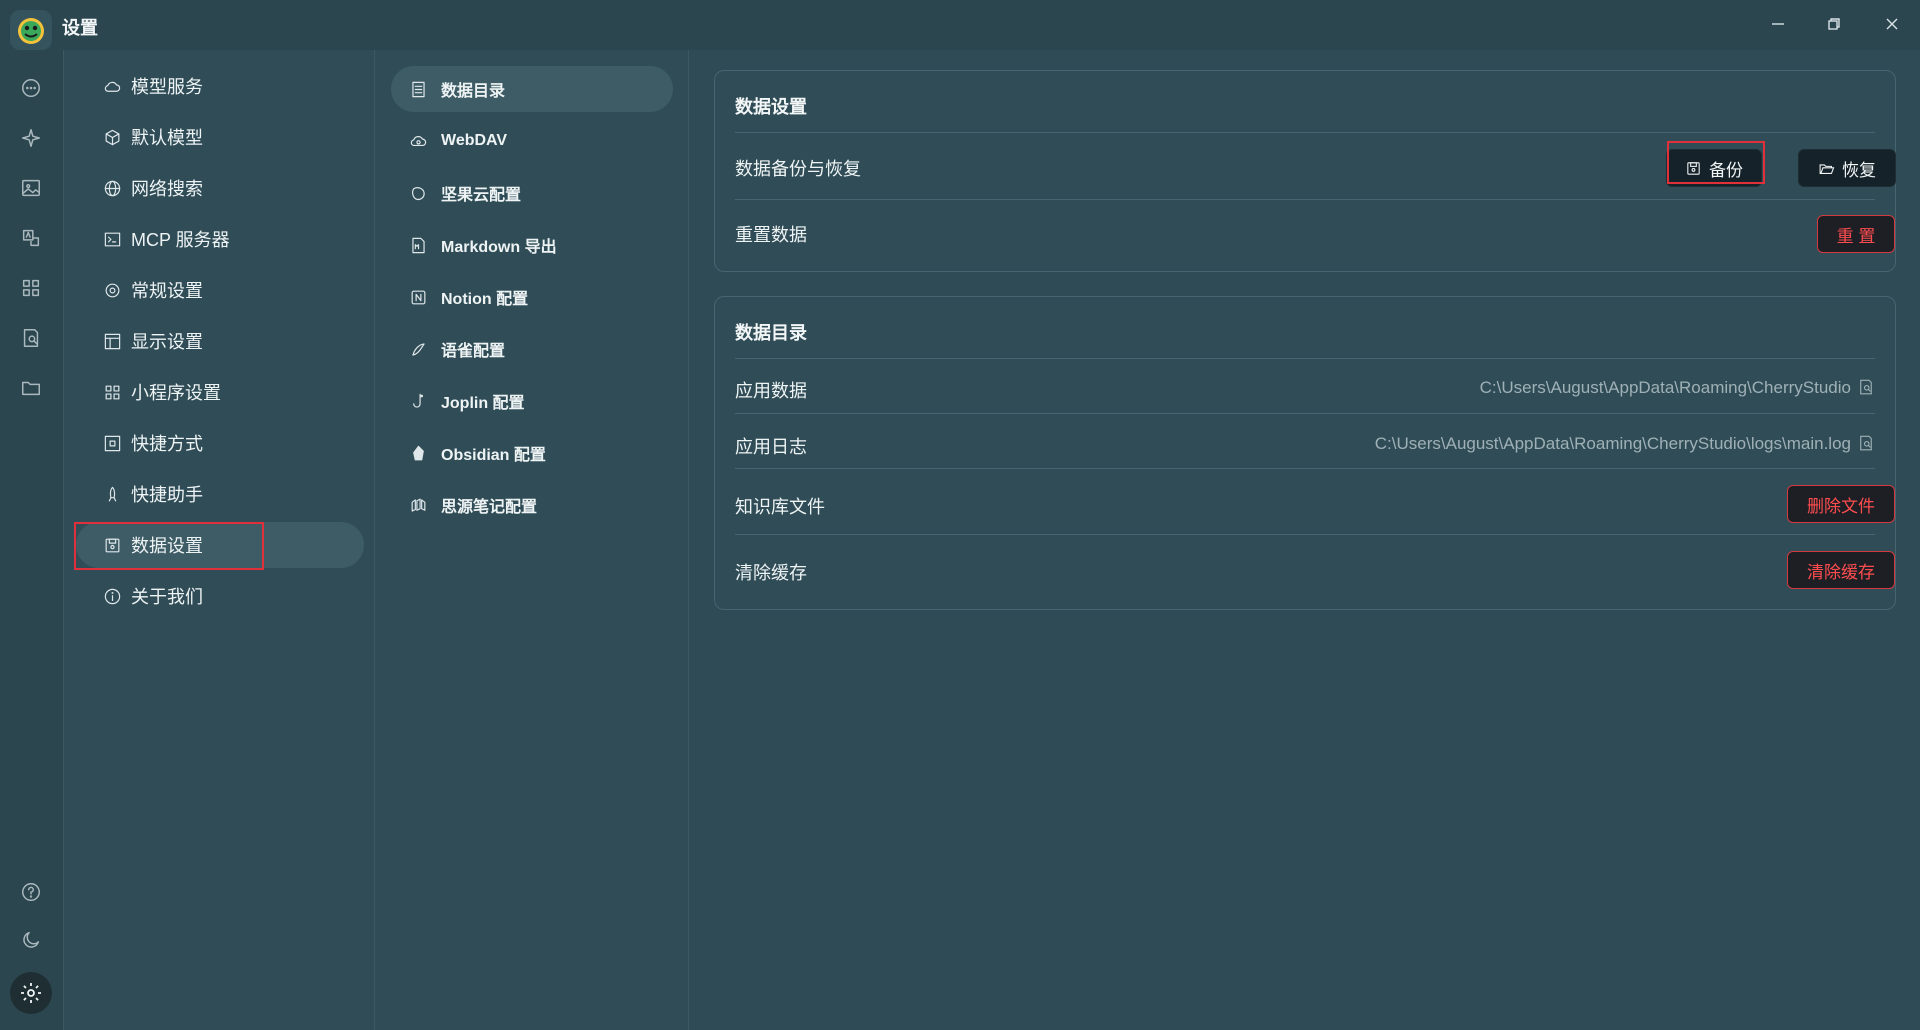  I want to click on backup-restore-label: 数据备份与恢复, so click(798, 169).